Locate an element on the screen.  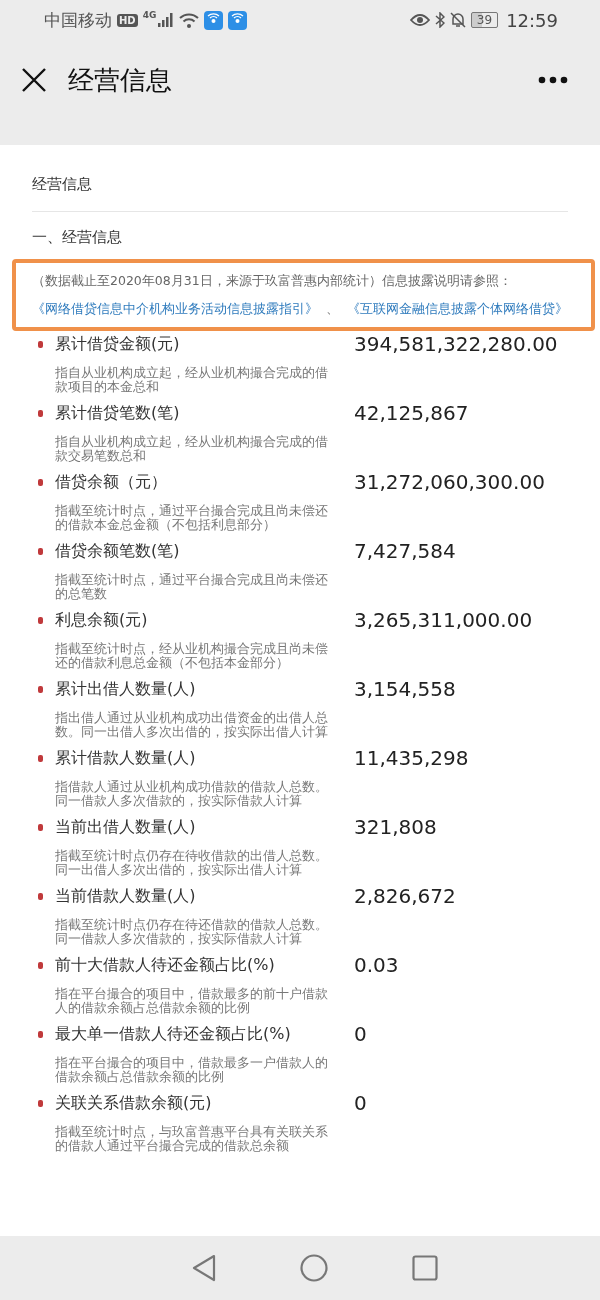
metric-label: 利息余额(元) is located at coordinates (102, 620).